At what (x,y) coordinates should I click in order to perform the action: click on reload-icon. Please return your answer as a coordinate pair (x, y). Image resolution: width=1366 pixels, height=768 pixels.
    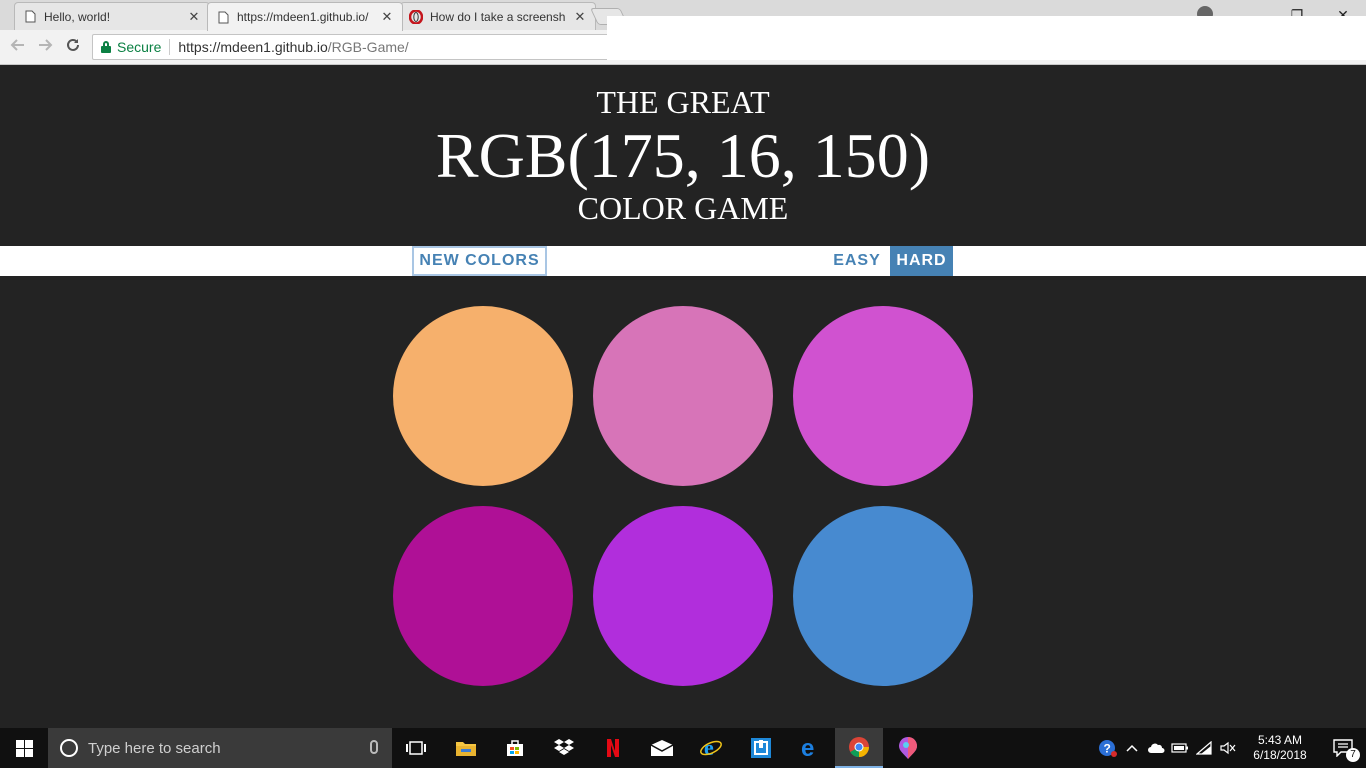
    Looking at the image, I should click on (73, 47).